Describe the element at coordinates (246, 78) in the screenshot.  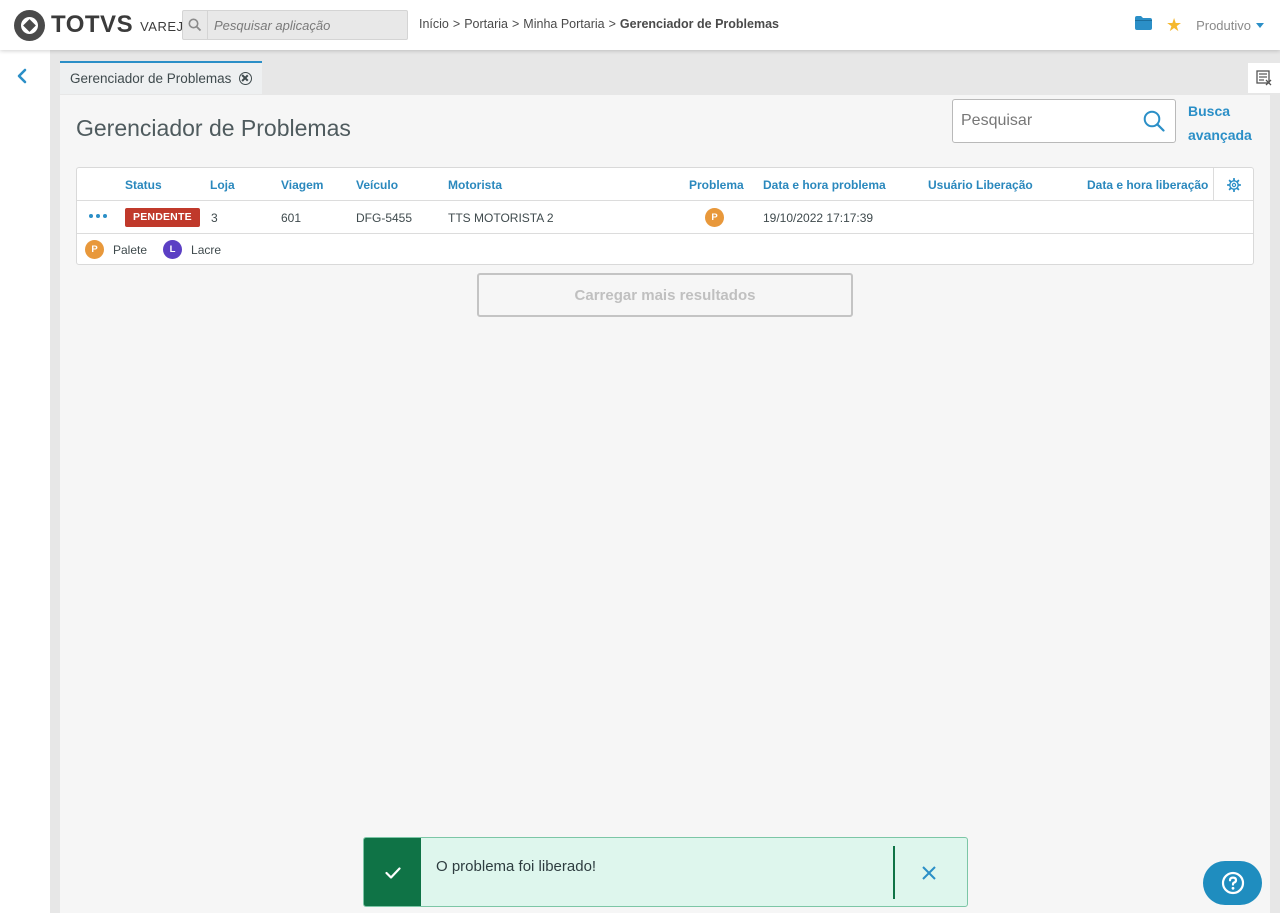
I see `close-tab-icon` at that location.